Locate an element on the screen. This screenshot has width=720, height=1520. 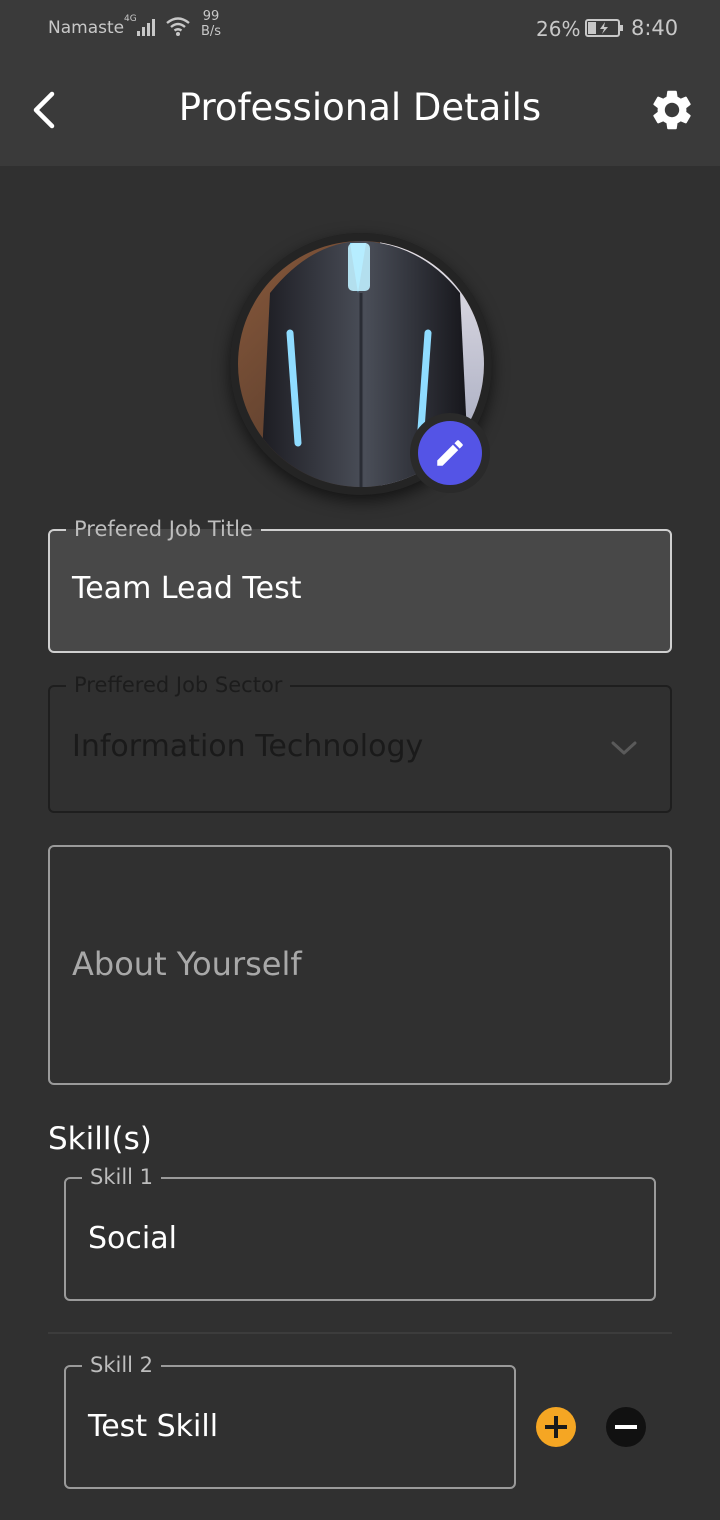
skill-1-value: Social is located at coordinates (132, 1238).